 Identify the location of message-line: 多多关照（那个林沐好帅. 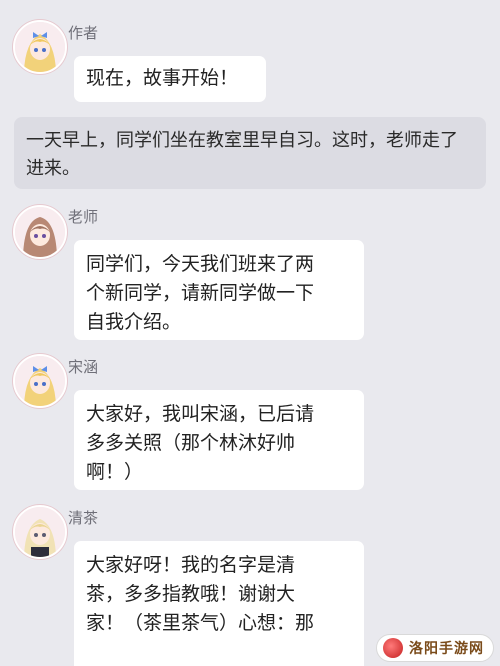
(191, 443).